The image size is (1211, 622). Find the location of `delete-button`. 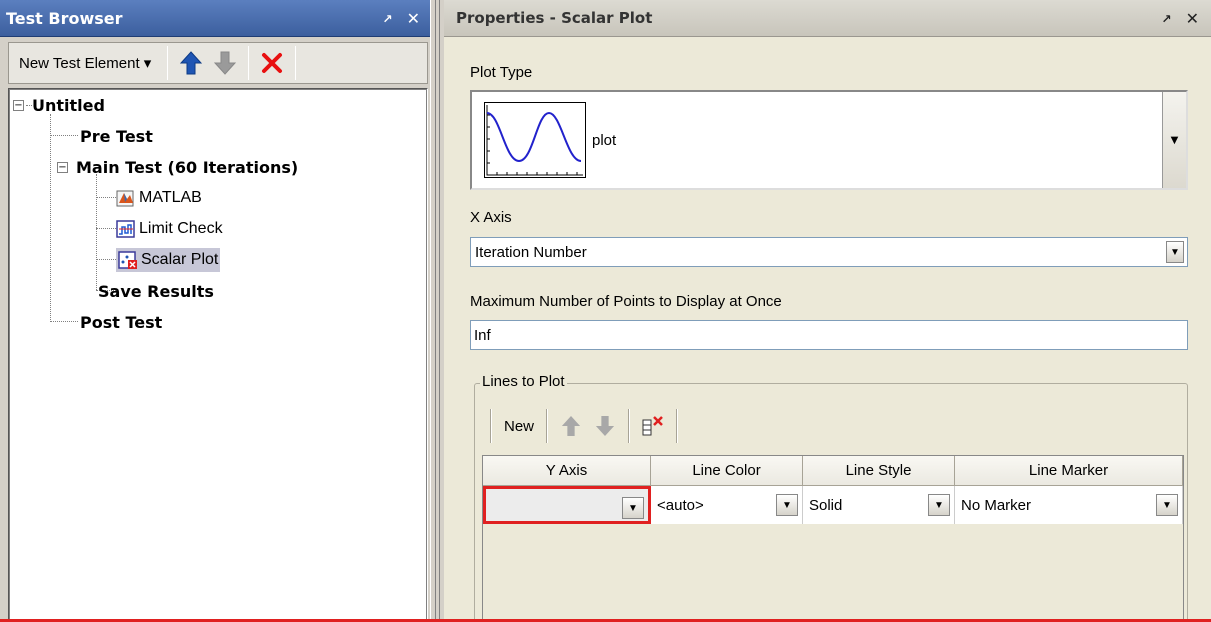

delete-button is located at coordinates (272, 63).